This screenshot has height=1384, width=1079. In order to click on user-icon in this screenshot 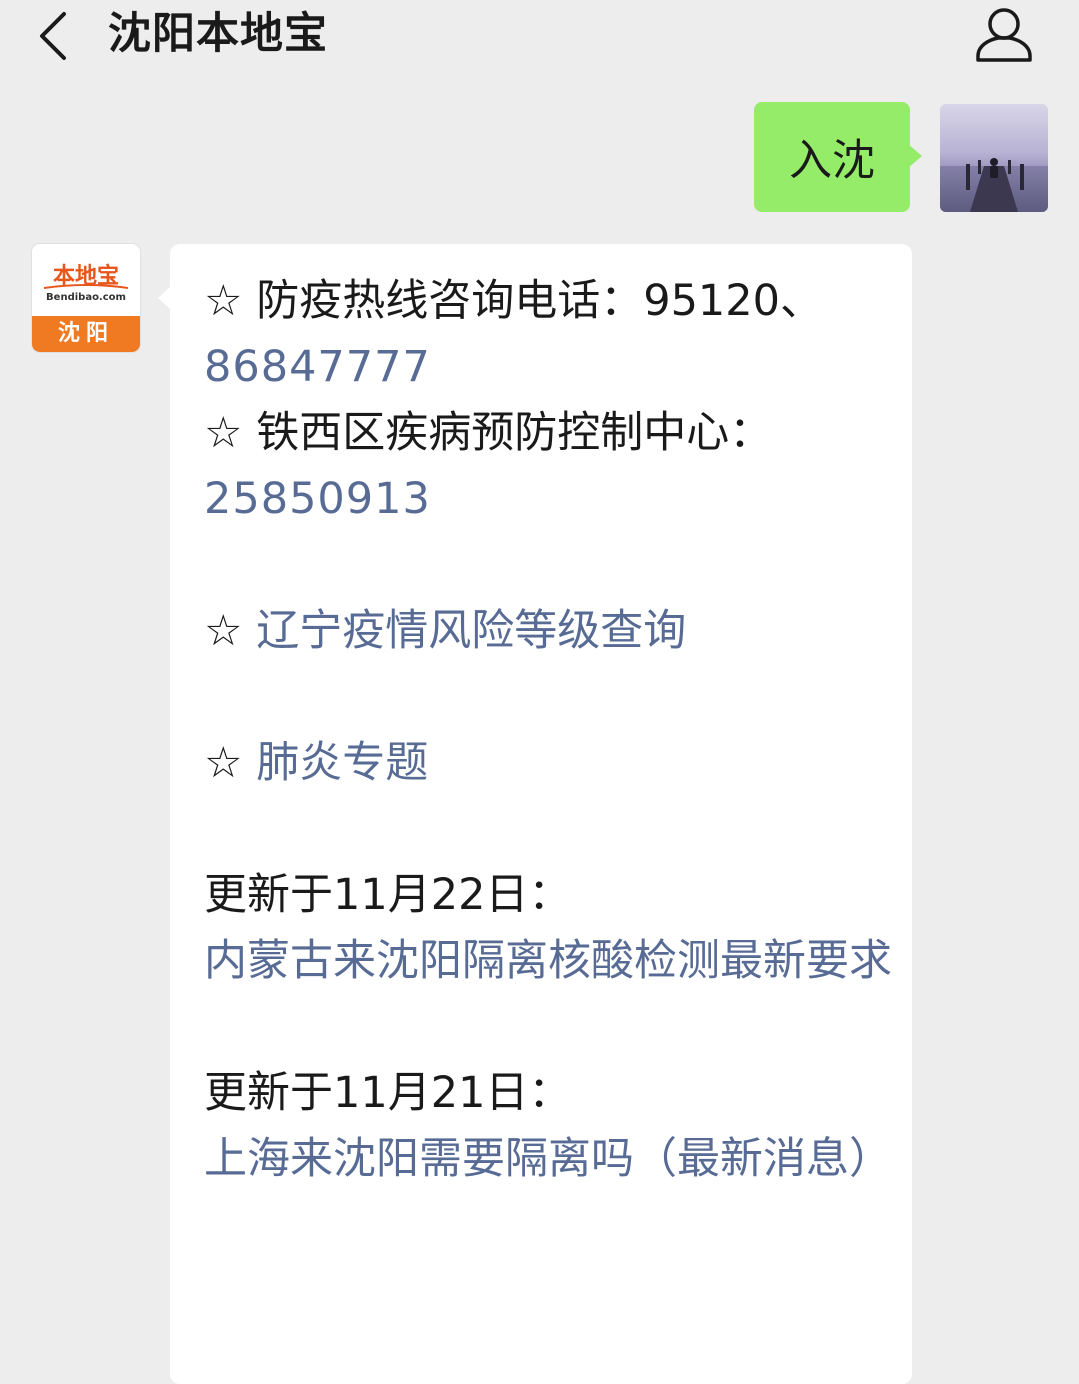, I will do `click(1004, 35)`.